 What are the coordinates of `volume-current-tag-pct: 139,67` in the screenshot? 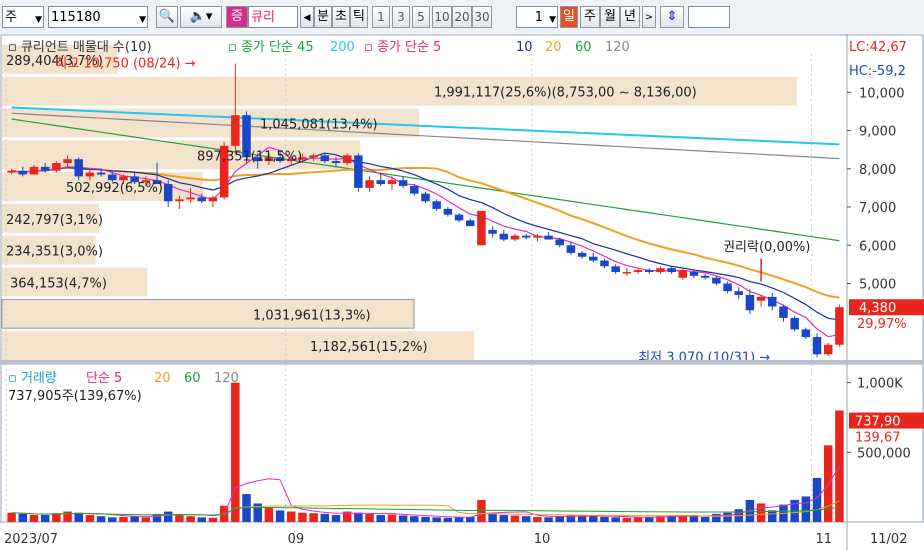 It's located at (878, 438).